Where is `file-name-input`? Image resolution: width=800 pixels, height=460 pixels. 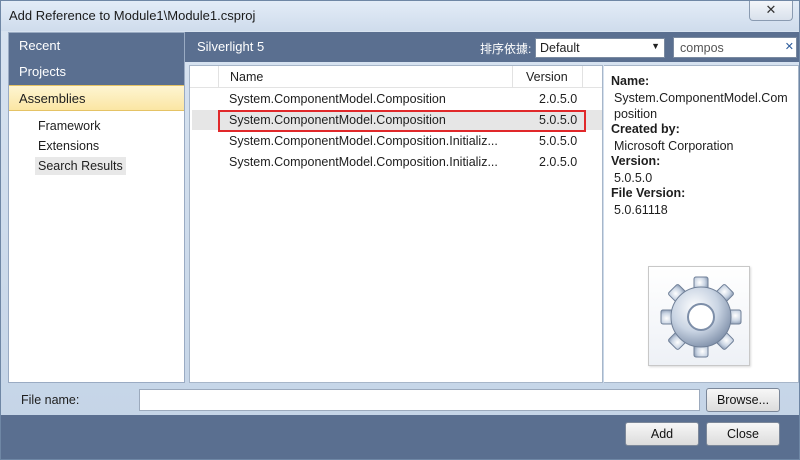 file-name-input is located at coordinates (419, 400).